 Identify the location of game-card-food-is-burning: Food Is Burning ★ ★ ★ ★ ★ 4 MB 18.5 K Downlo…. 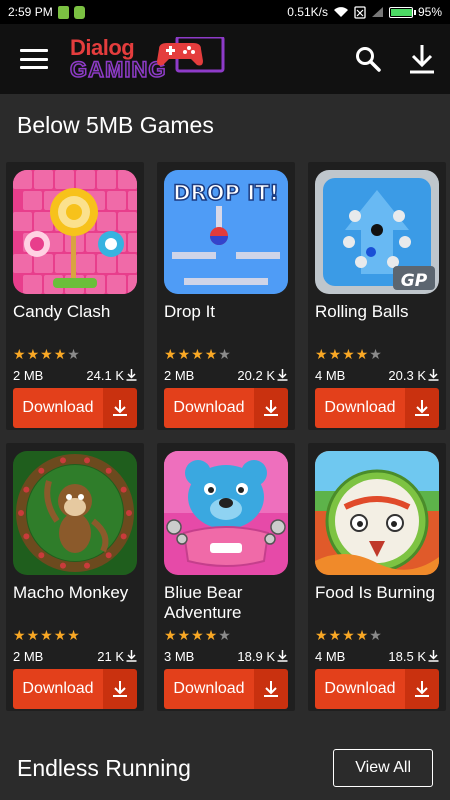
(377, 577).